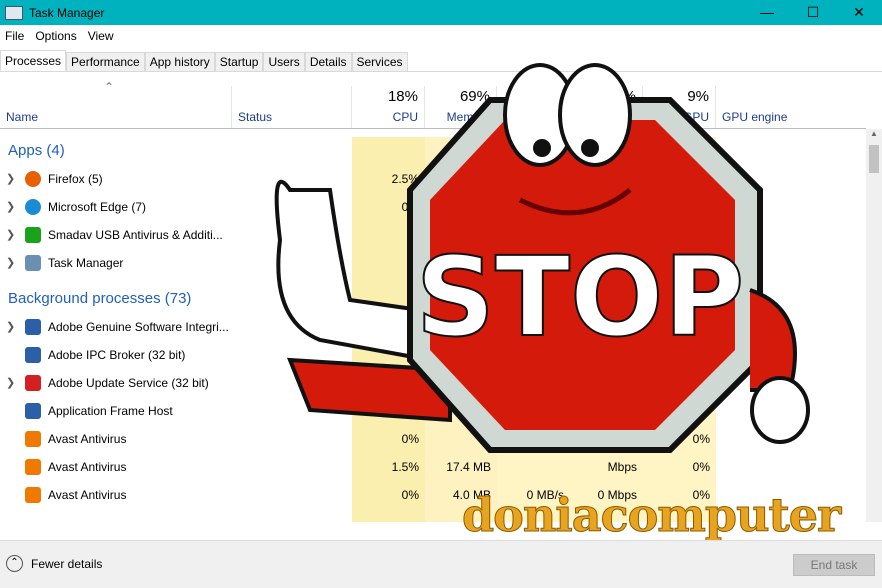  What do you see at coordinates (433, 263) in the screenshot?
I see `process-row: ❯ Task Manager 1` at bounding box center [433, 263].